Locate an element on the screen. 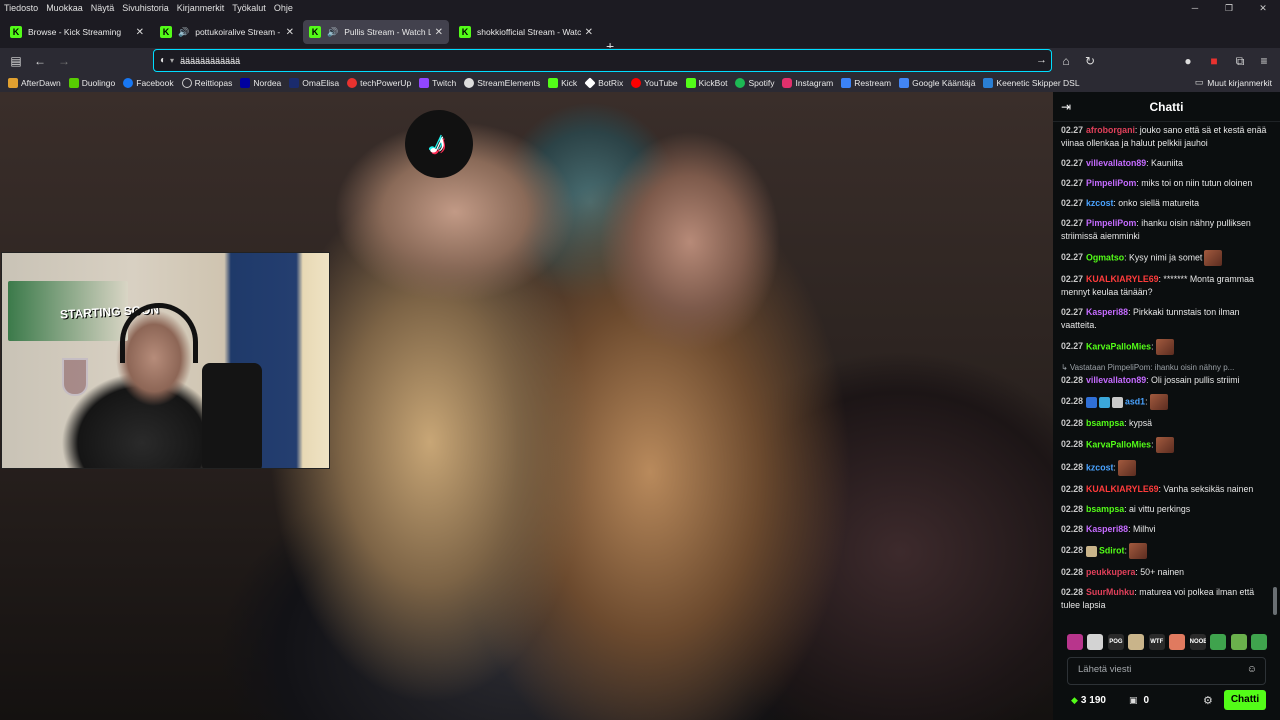  address-bar: ◐ ▾ → is located at coordinates (602, 60).